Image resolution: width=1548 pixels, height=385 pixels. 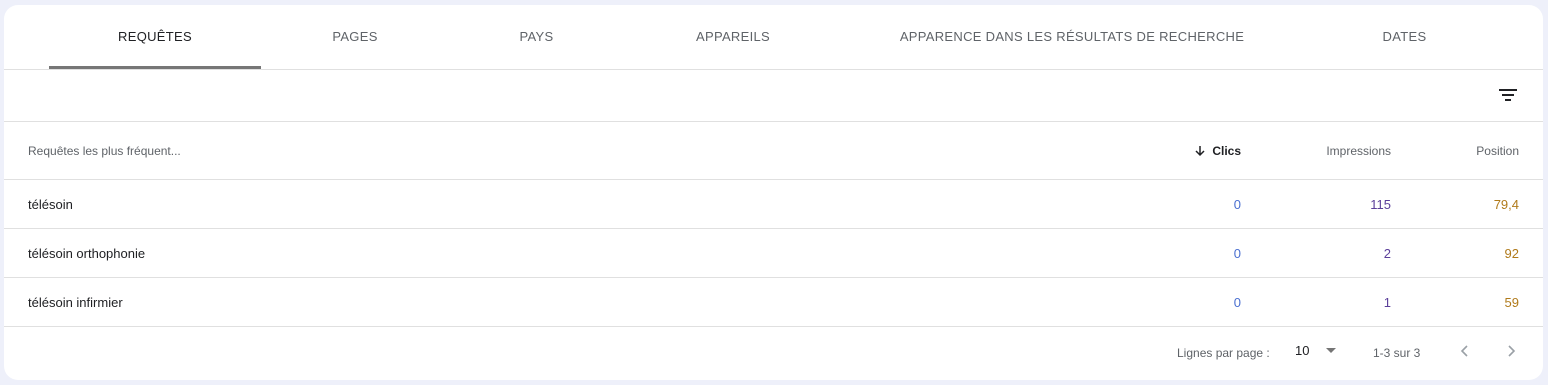 I want to click on query-cell: télésoin orthophonie, so click(x=87, y=253).